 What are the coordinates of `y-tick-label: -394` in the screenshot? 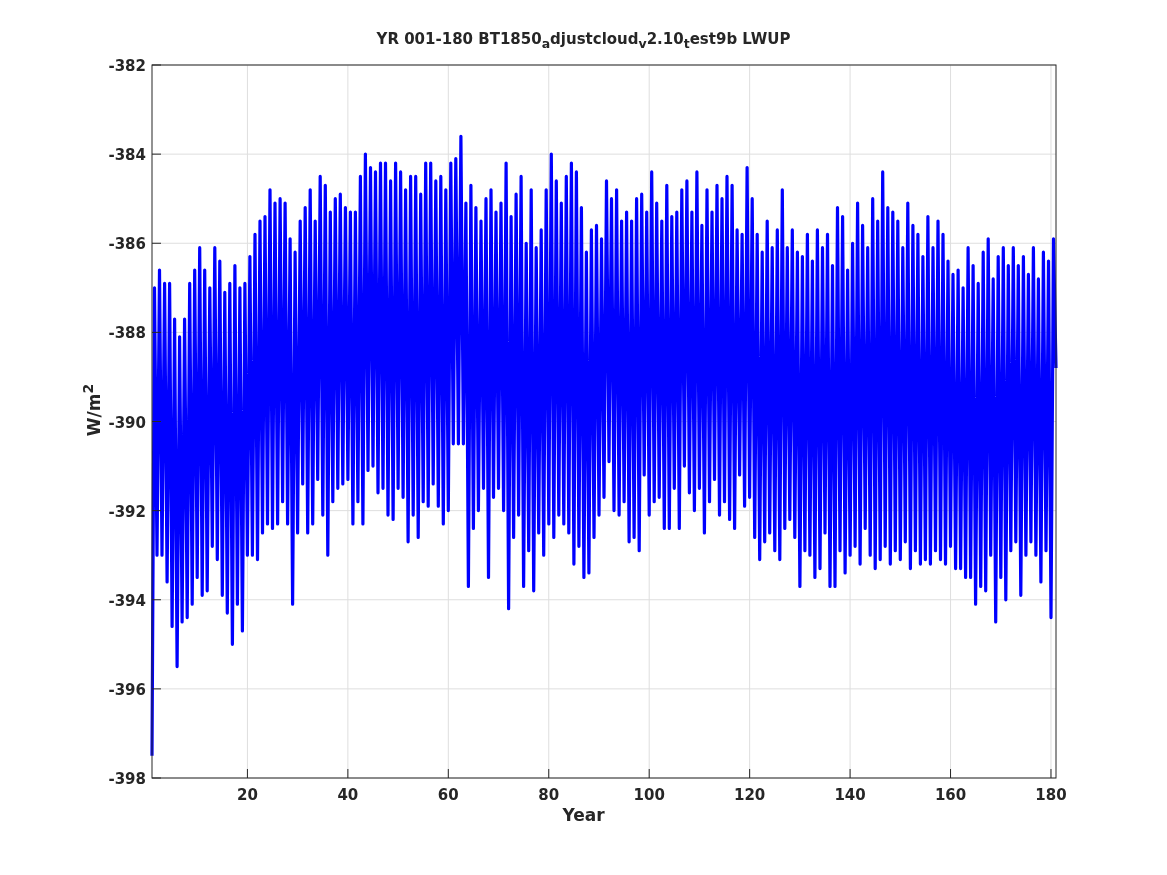 It's located at (127, 600).